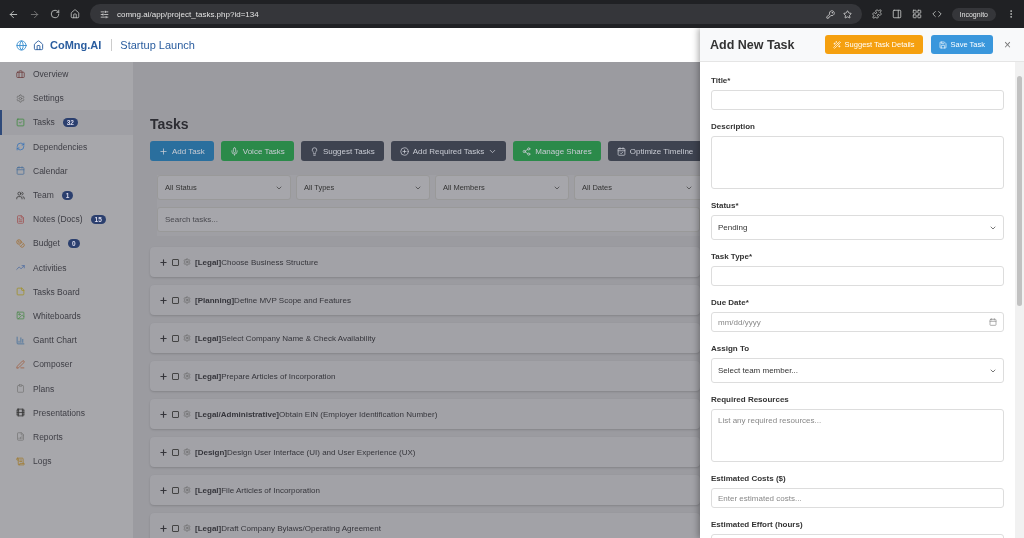  What do you see at coordinates (847, 14) in the screenshot?
I see `bookmark-star-icon` at bounding box center [847, 14].